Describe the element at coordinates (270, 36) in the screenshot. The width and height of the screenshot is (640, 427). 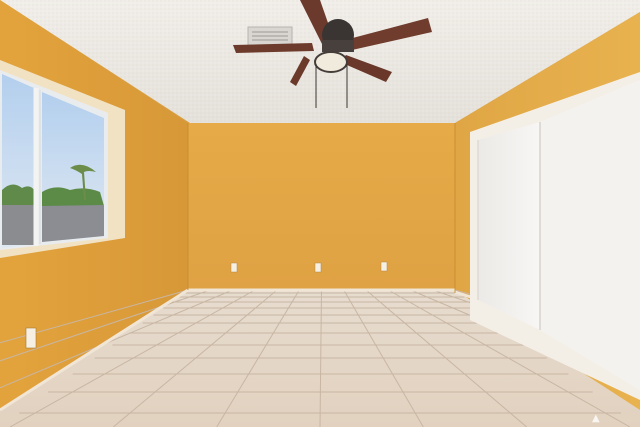
I see `ceiling-vent` at that location.